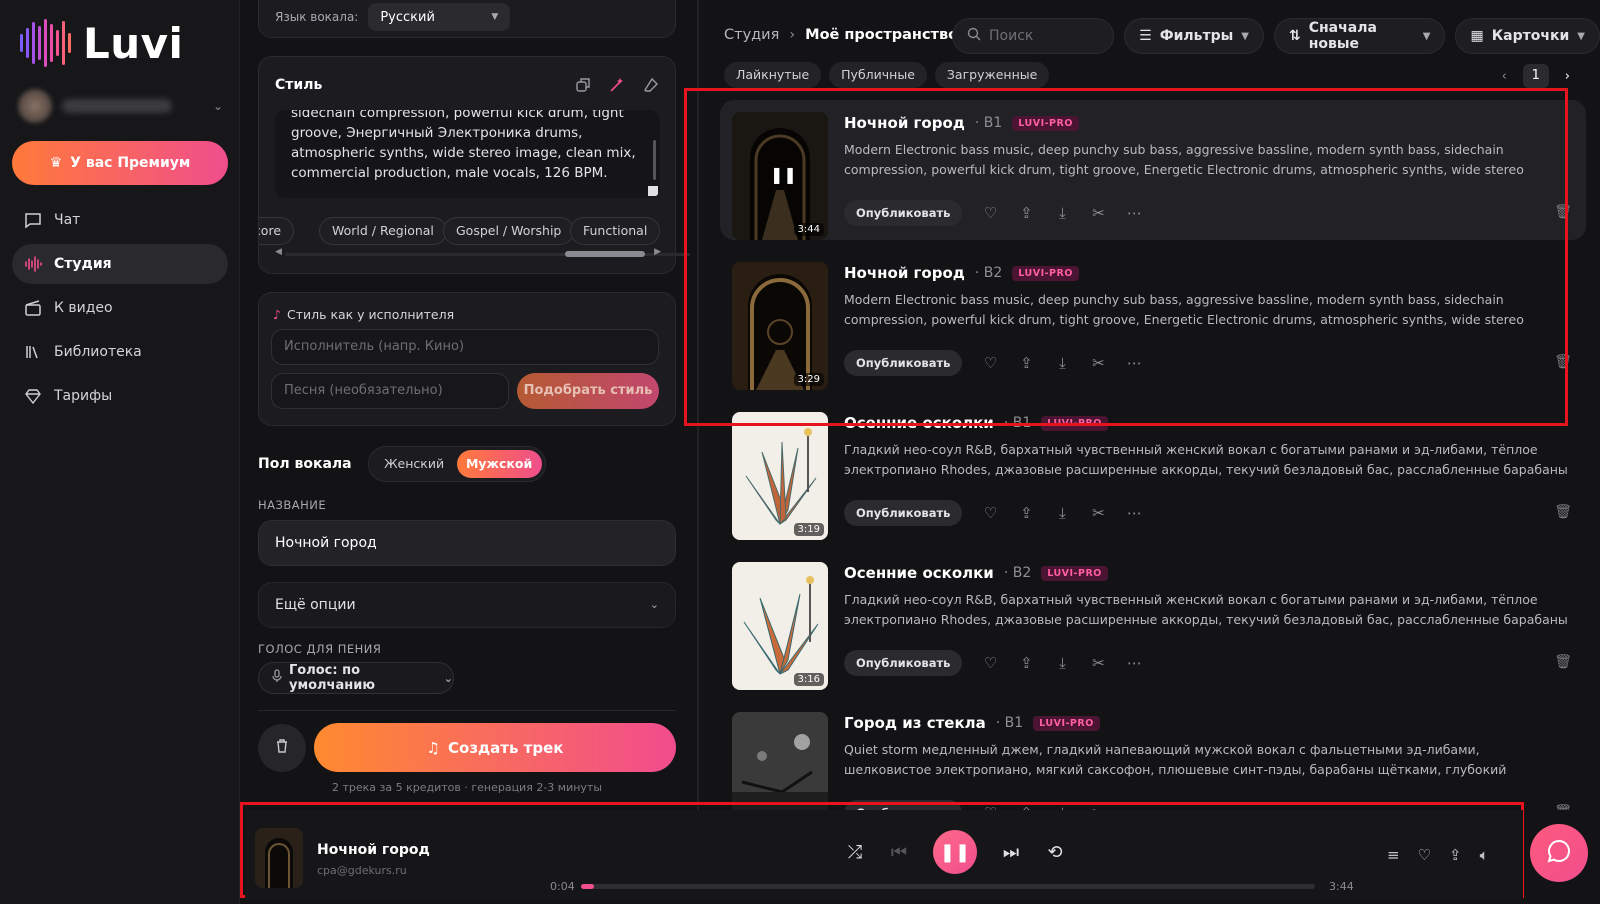 The height and width of the screenshot is (904, 1600). I want to click on pause-icon: ❚❚, so click(783, 174).